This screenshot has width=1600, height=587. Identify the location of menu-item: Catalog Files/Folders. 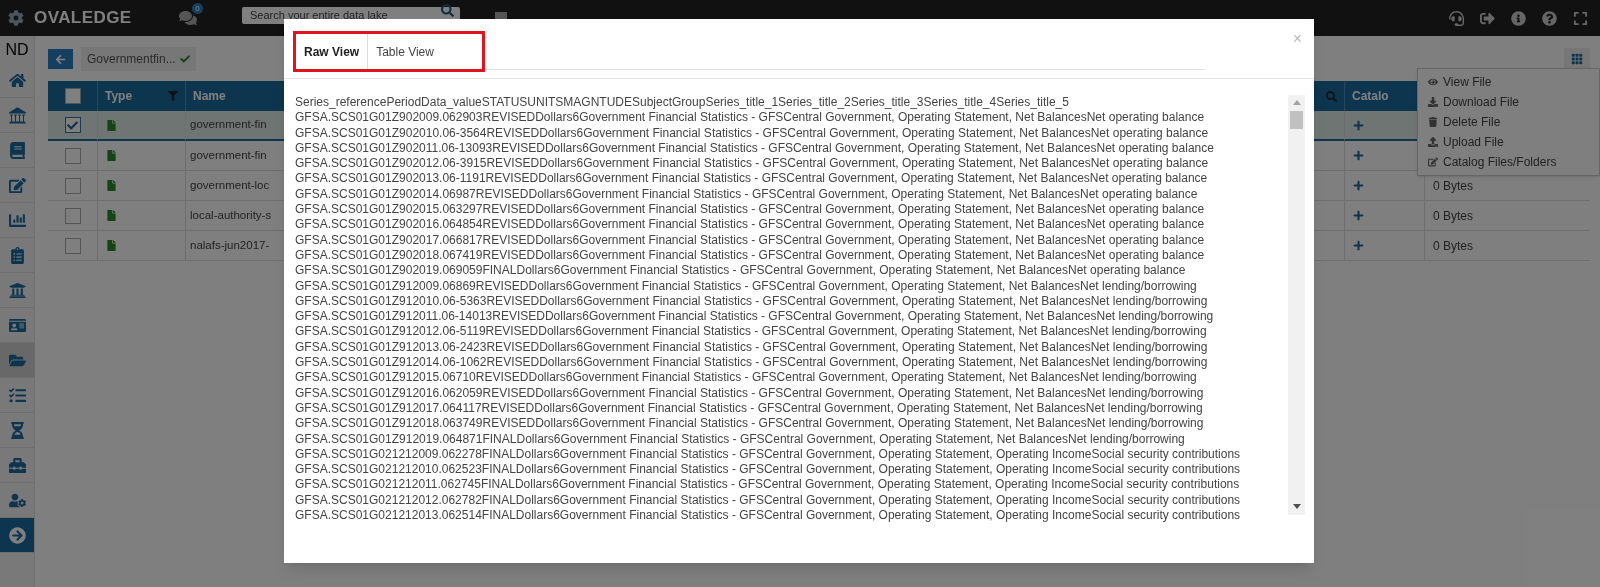
(1508, 162).